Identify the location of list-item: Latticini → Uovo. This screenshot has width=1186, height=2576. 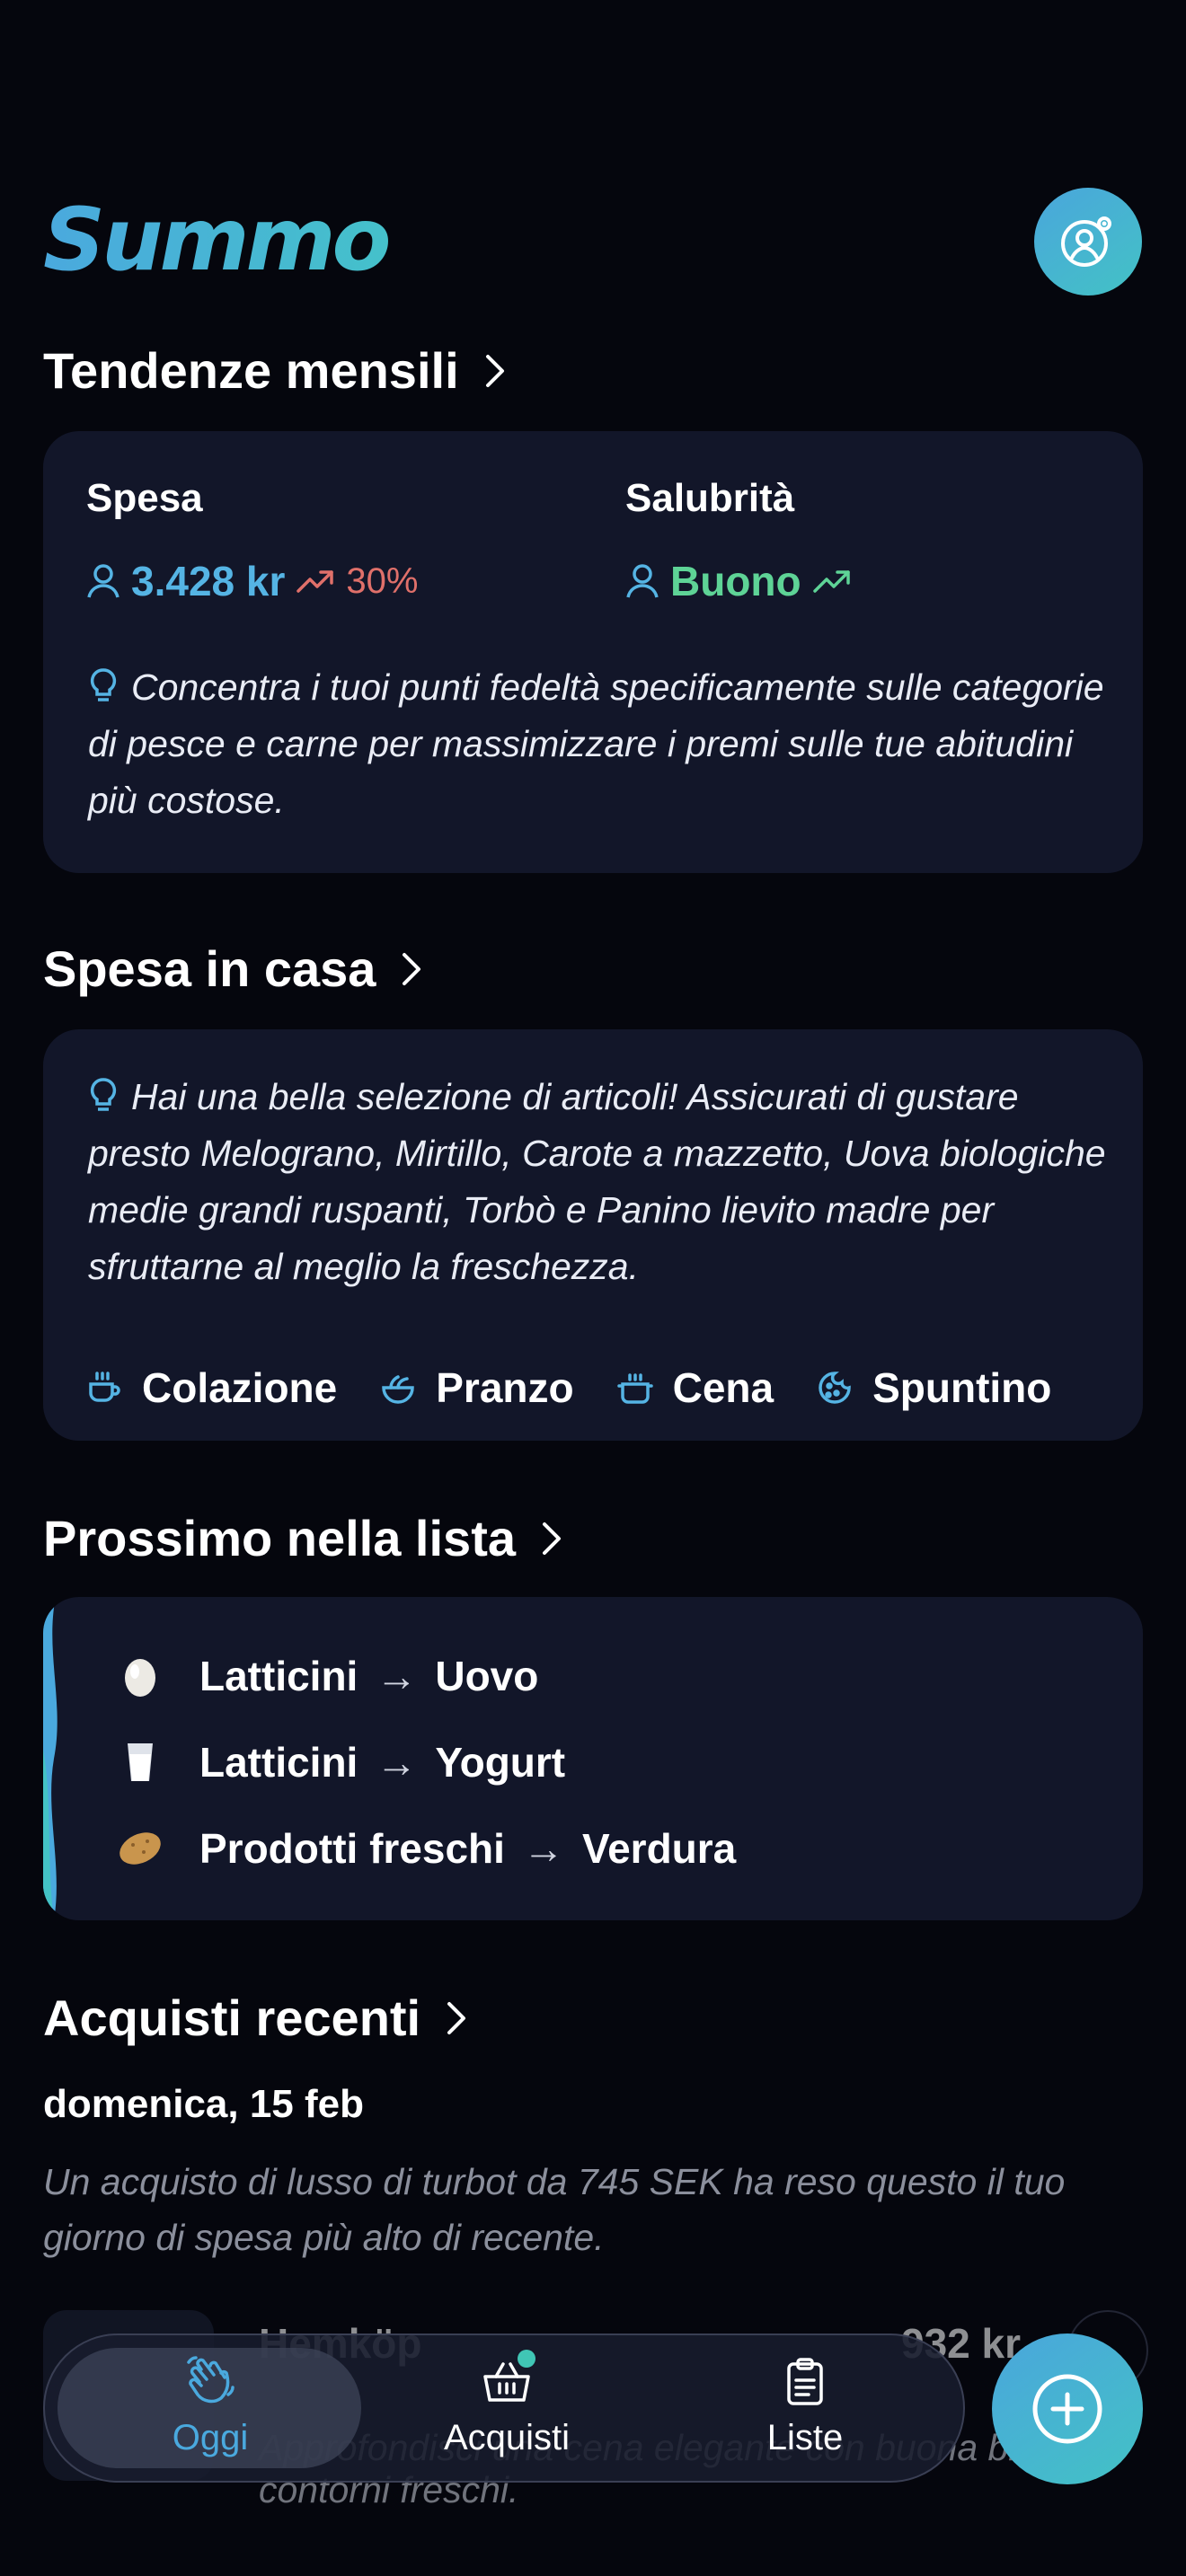
(326, 1676).